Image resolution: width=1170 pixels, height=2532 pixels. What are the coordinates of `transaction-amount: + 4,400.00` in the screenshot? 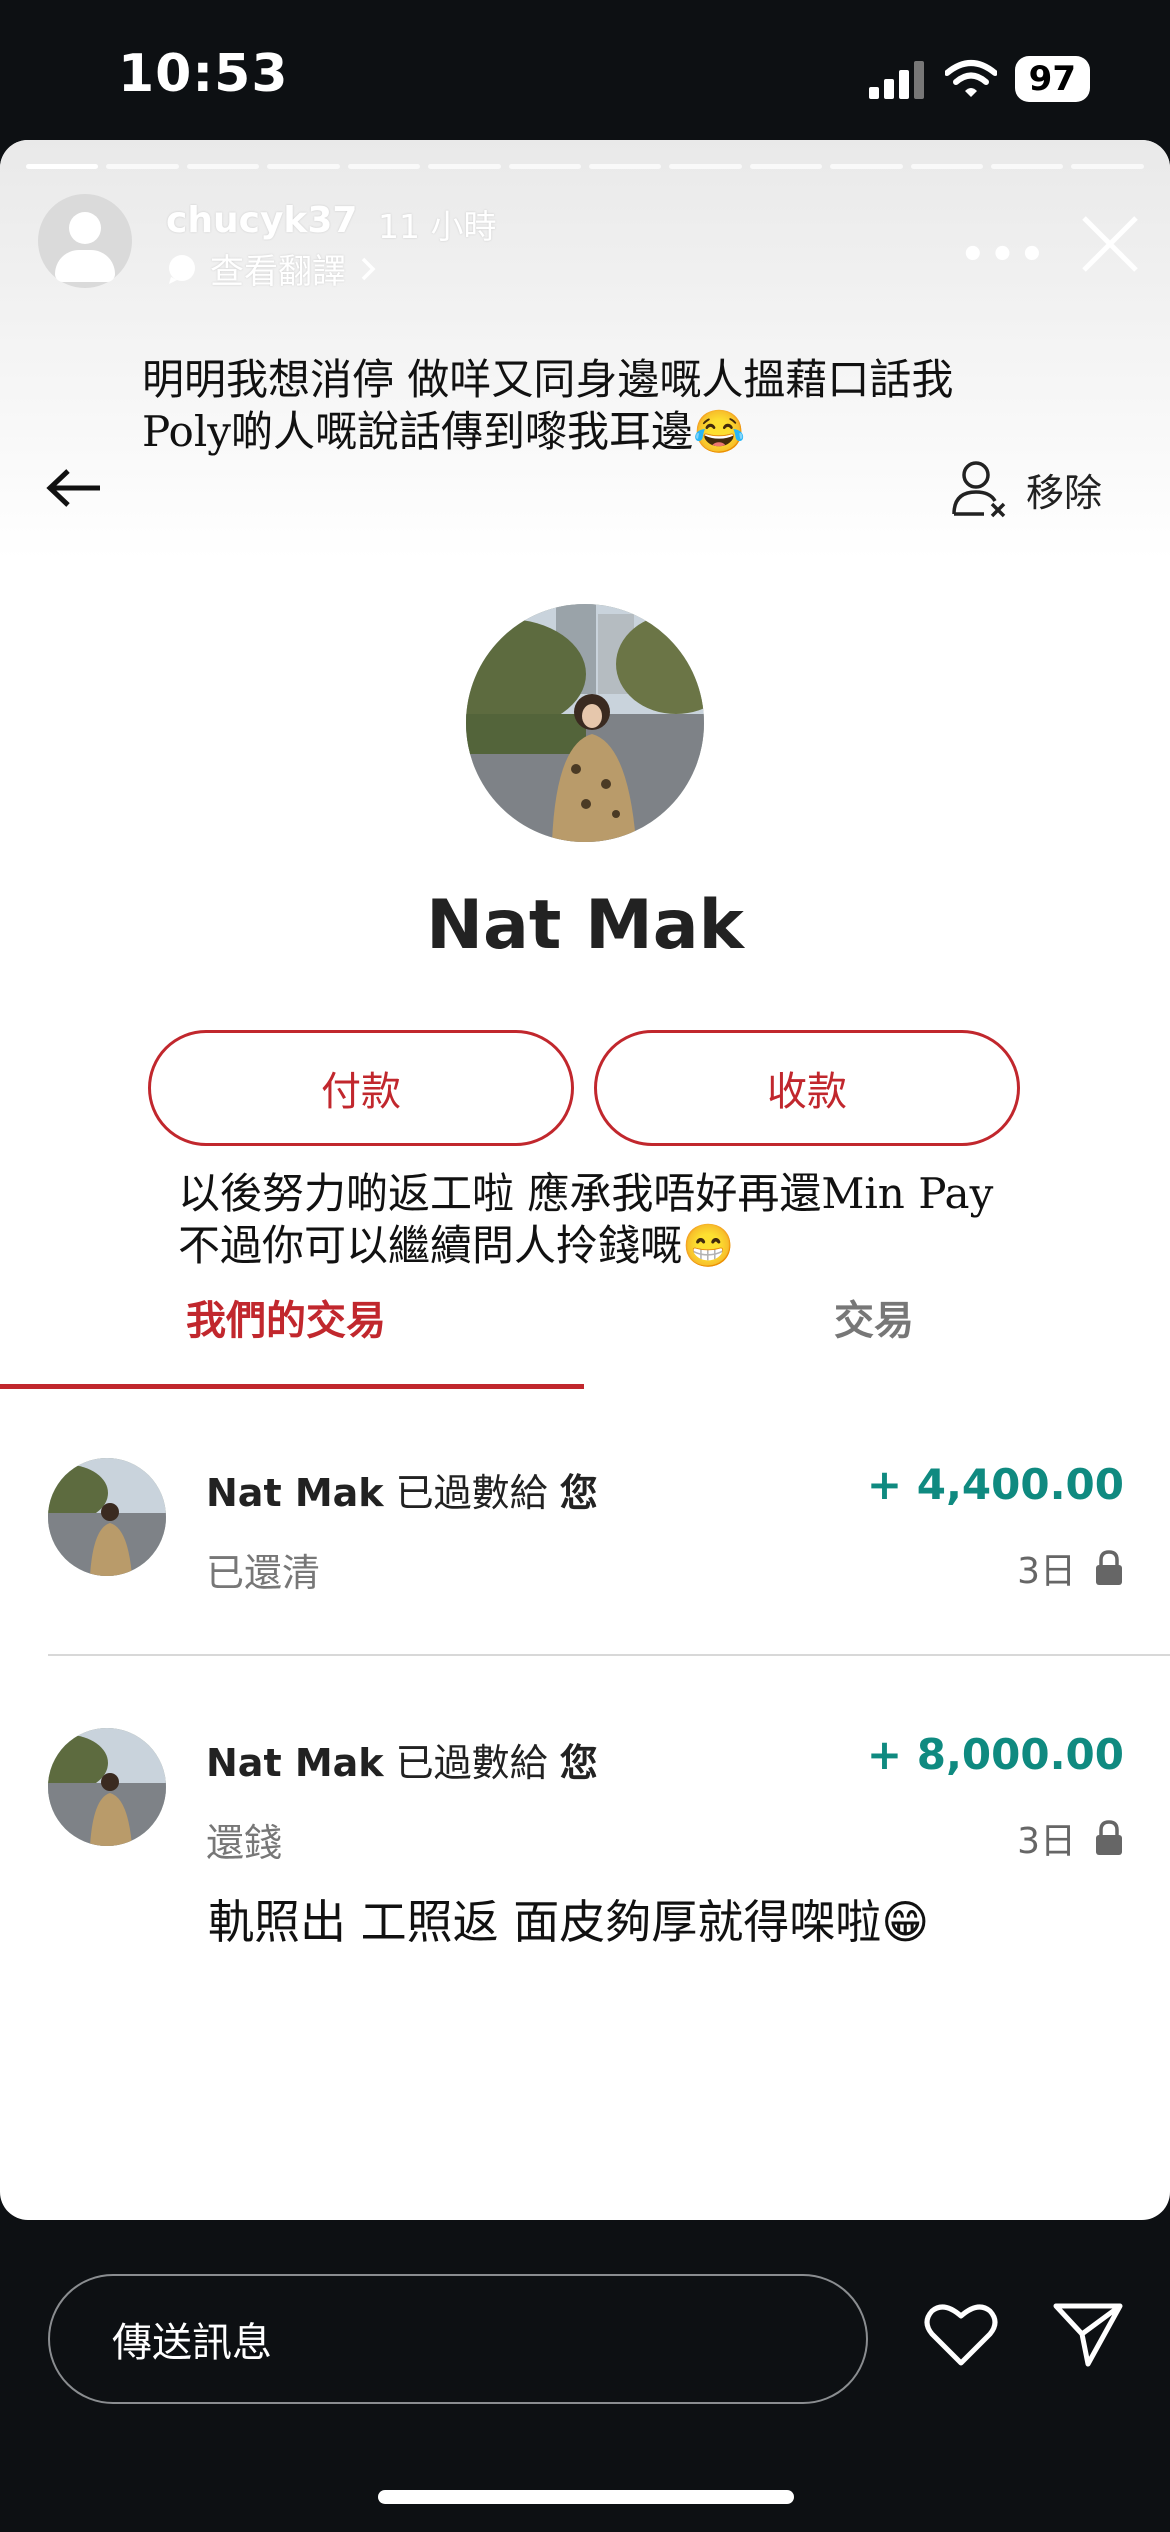 It's located at (995, 1484).